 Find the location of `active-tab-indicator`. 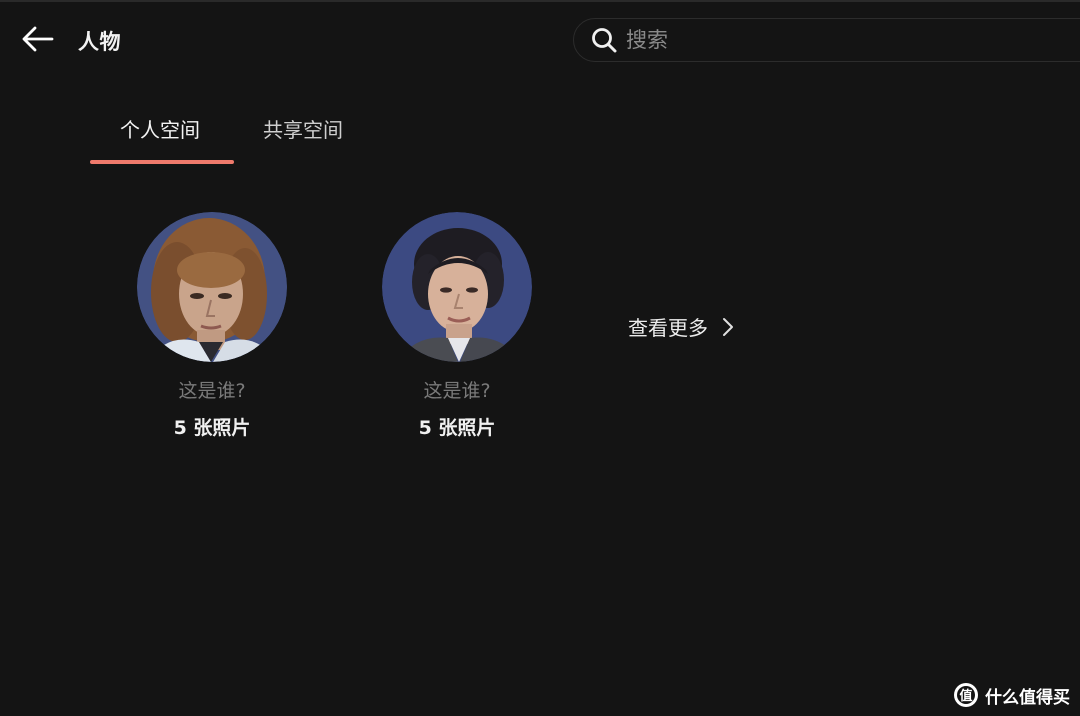

active-tab-indicator is located at coordinates (162, 162).